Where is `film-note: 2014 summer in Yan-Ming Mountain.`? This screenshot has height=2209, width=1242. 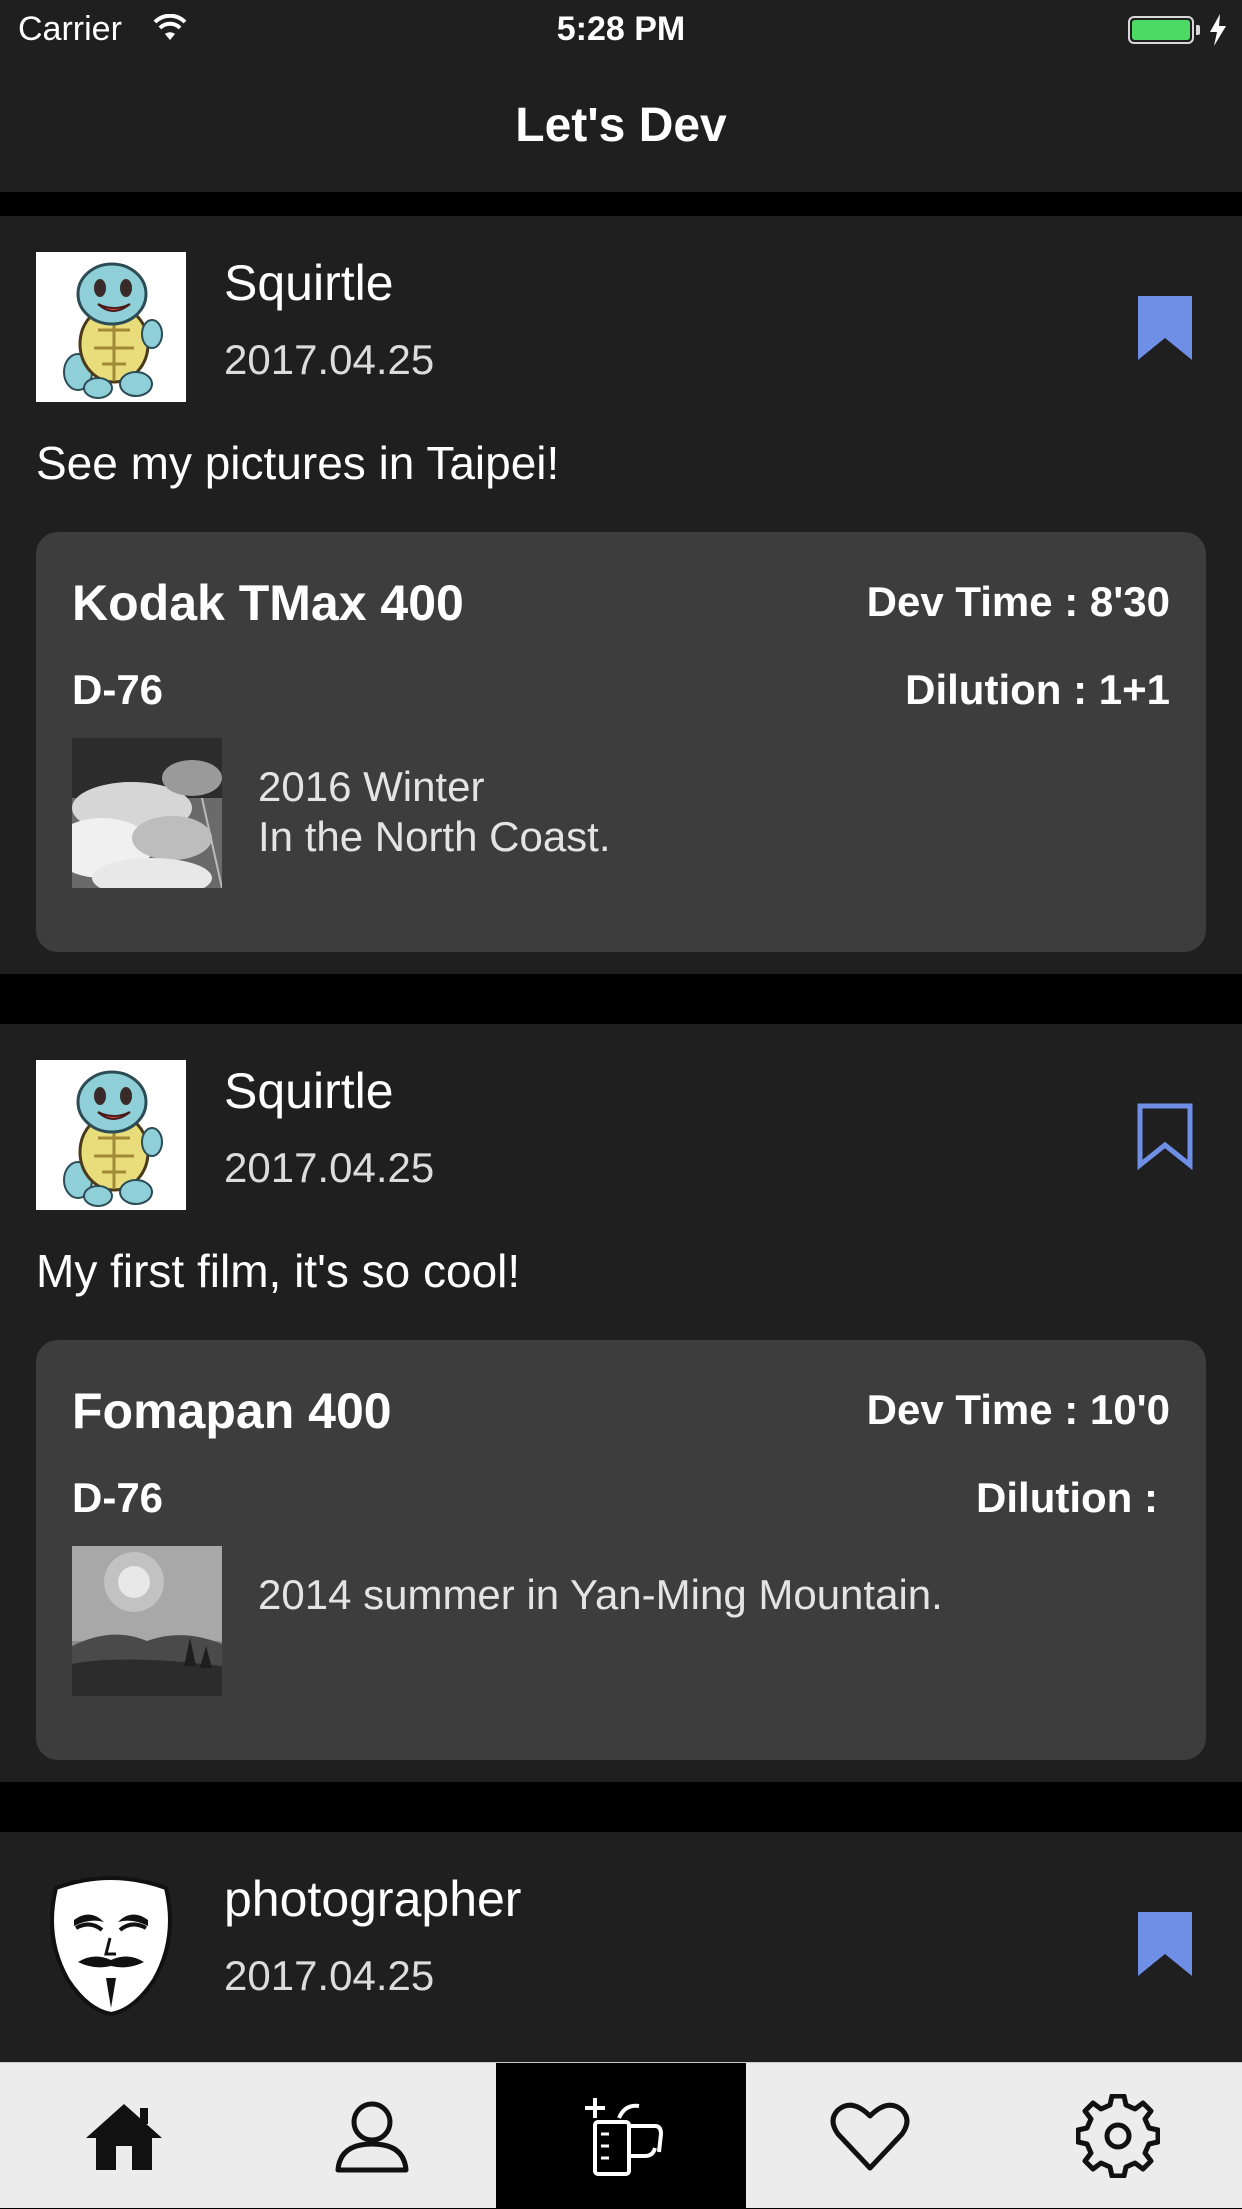
film-note: 2014 summer in Yan-Ming Mountain. is located at coordinates (600, 1594).